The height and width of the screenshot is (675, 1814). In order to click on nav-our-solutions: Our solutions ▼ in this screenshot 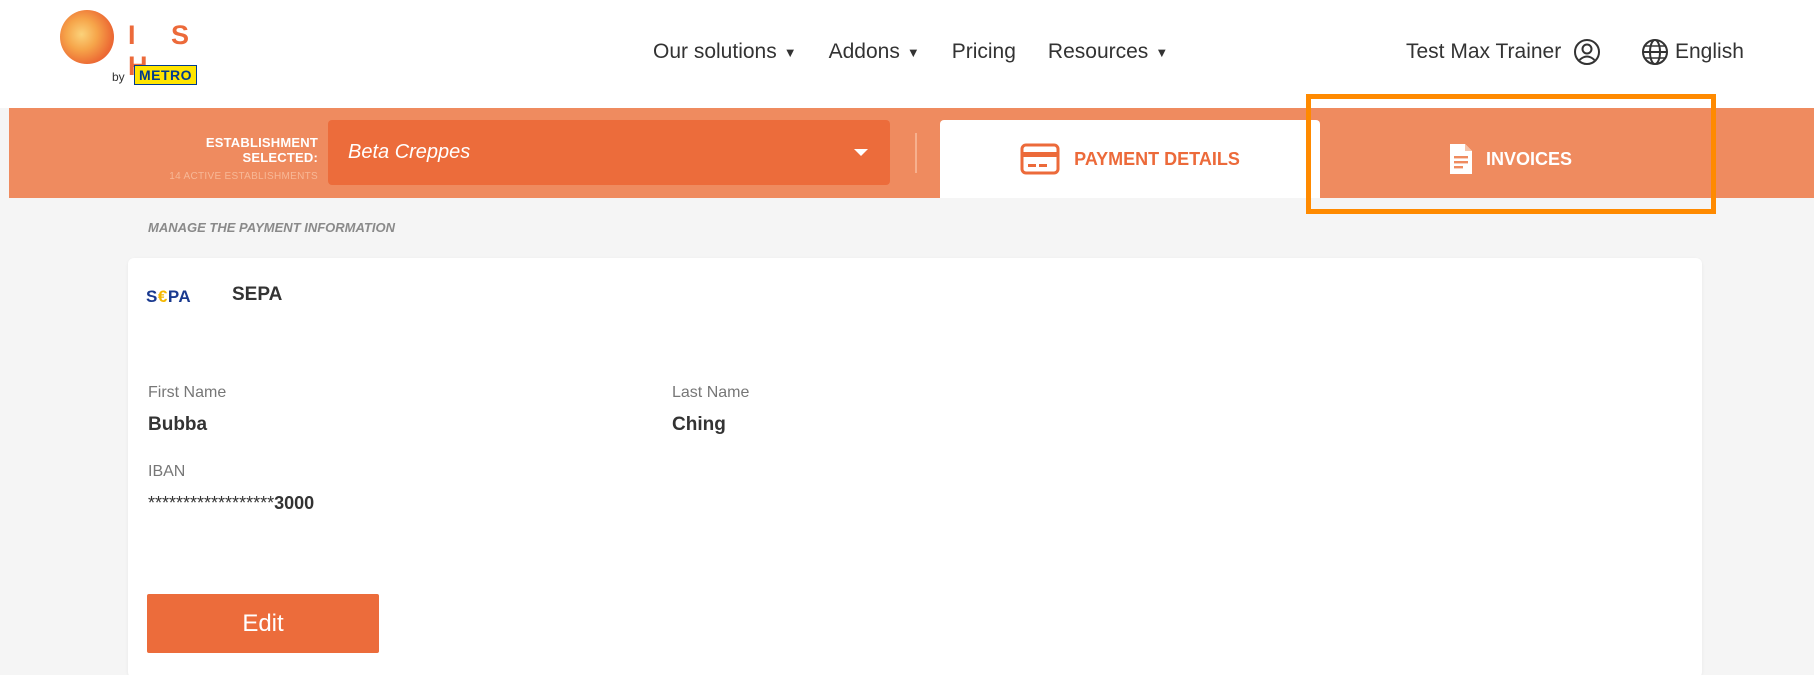, I will do `click(725, 52)`.